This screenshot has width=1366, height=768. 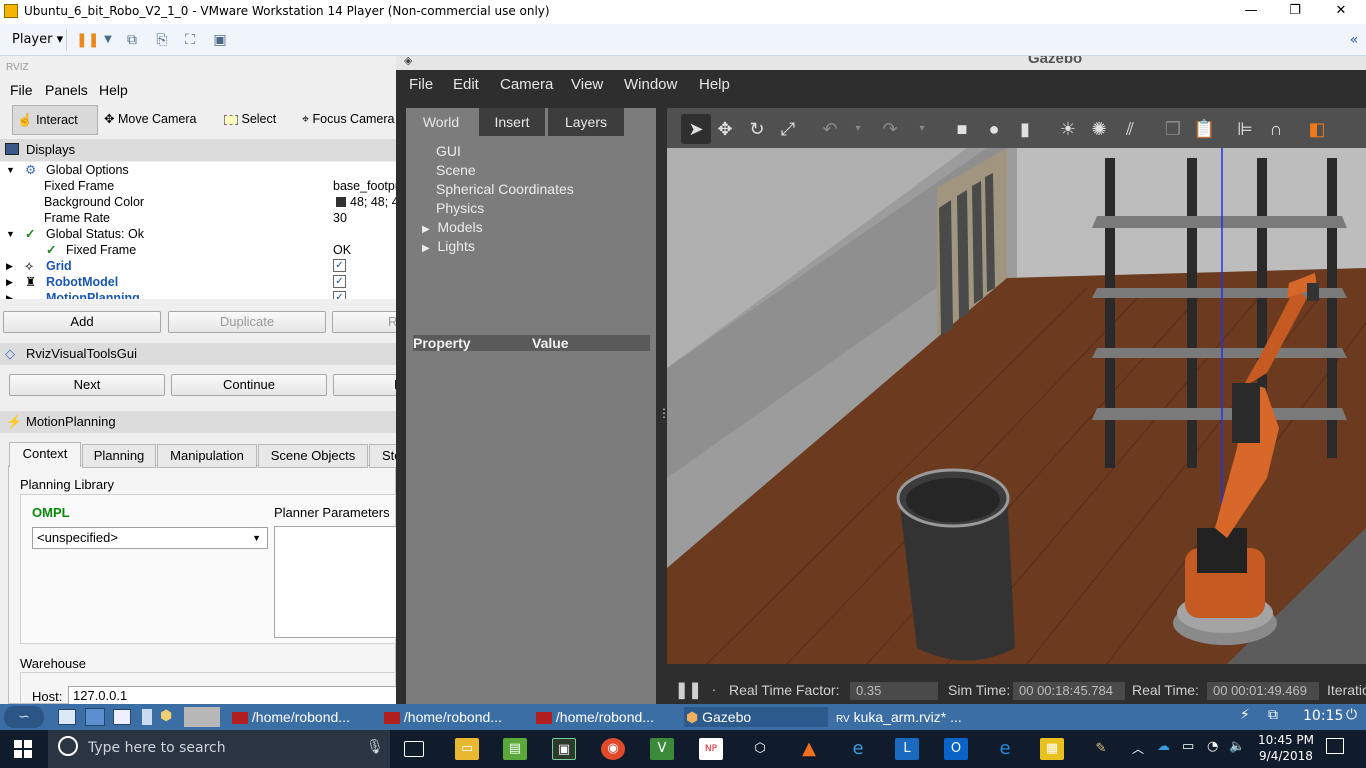 What do you see at coordinates (232, 695) in the screenshot?
I see `host-input: 127.0.0.1` at bounding box center [232, 695].